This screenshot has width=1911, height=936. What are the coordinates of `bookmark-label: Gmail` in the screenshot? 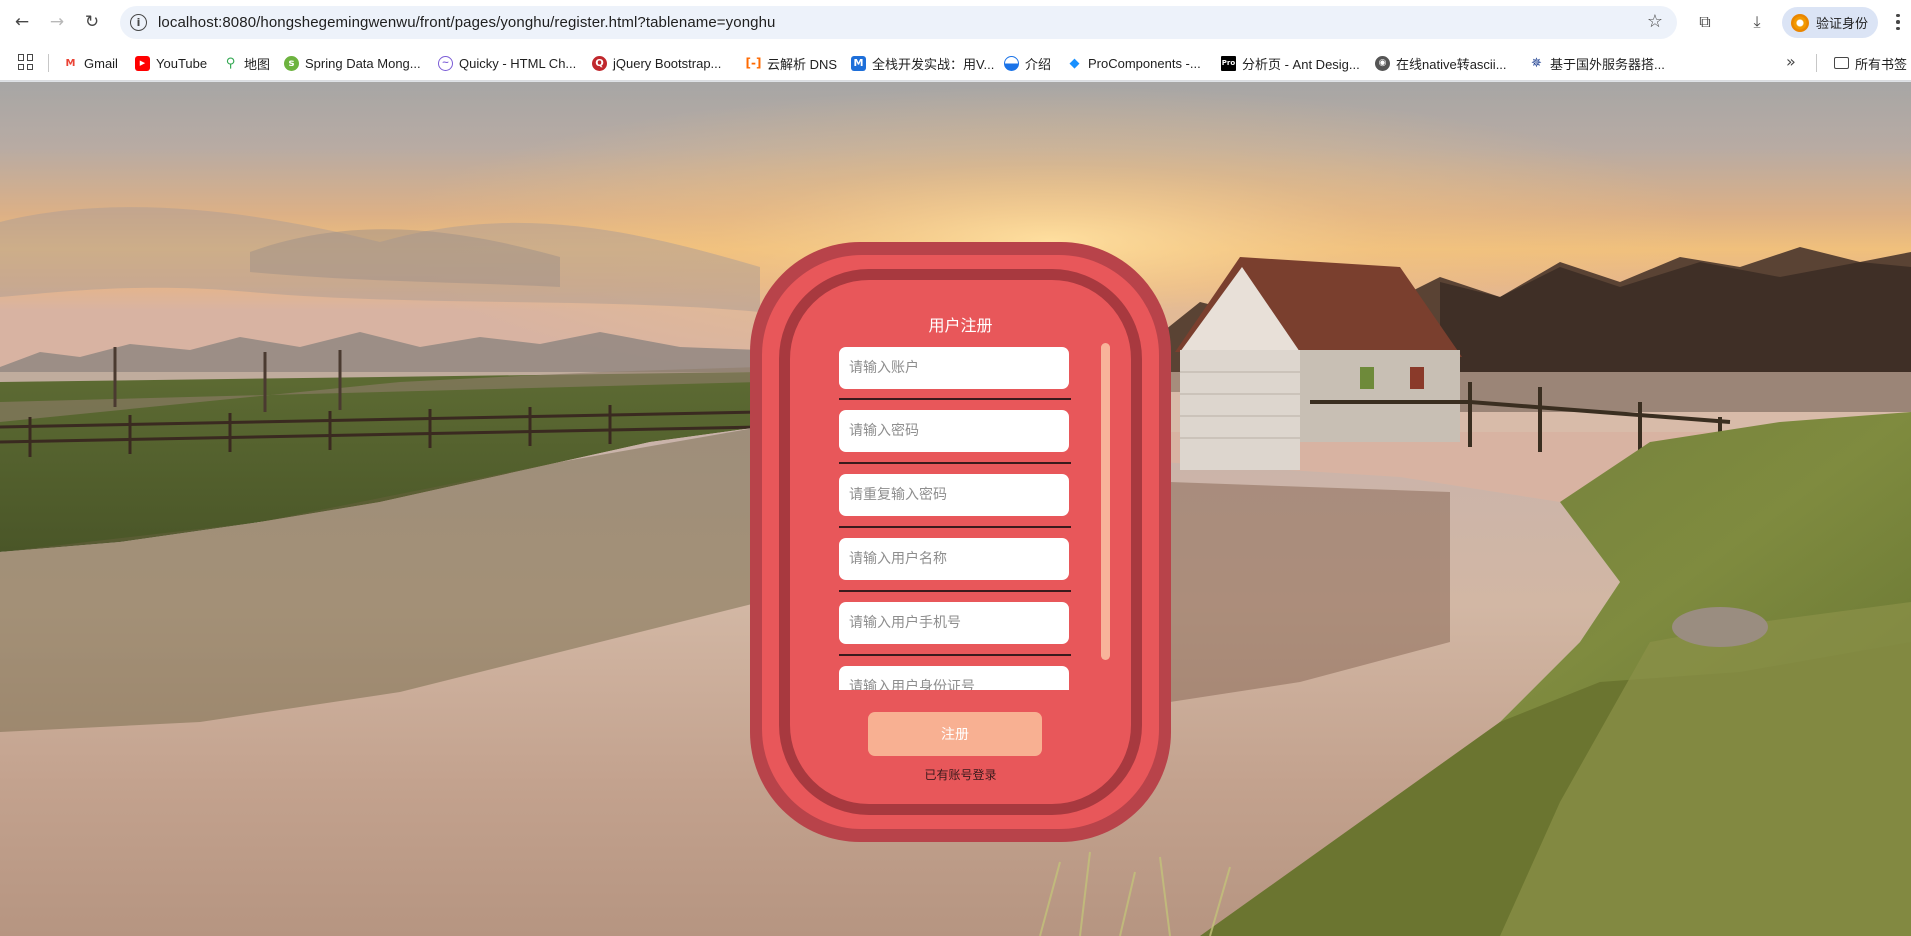 It's located at (101, 63).